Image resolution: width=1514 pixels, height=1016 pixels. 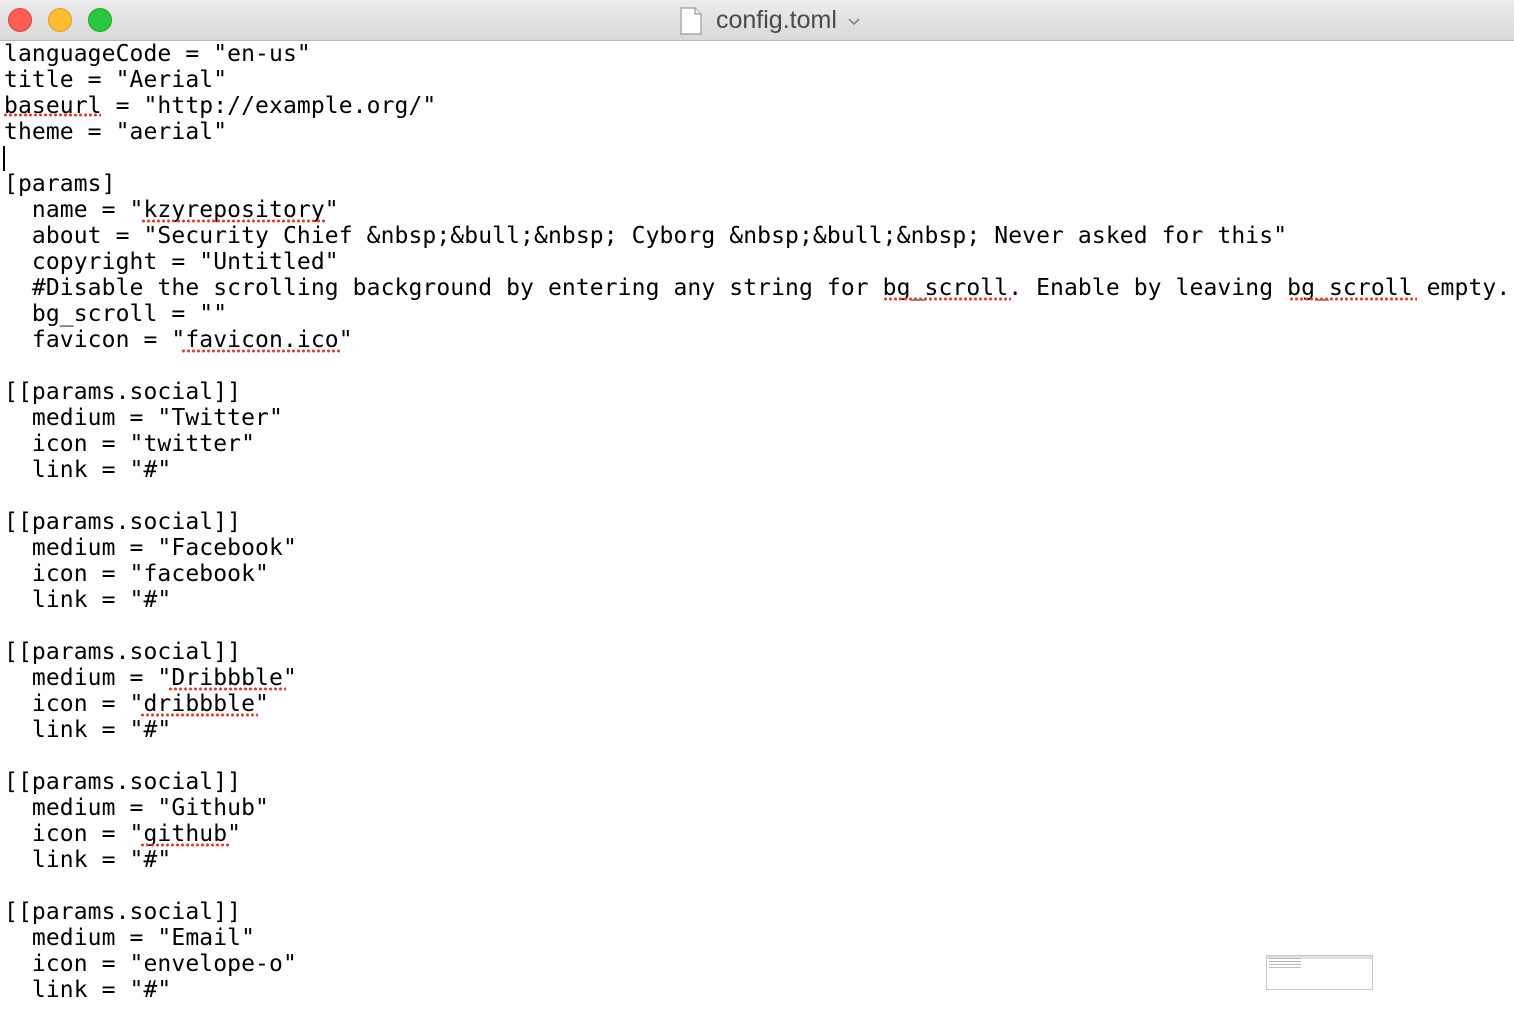 I want to click on title-bar: config.toml, so click(x=757, y=20).